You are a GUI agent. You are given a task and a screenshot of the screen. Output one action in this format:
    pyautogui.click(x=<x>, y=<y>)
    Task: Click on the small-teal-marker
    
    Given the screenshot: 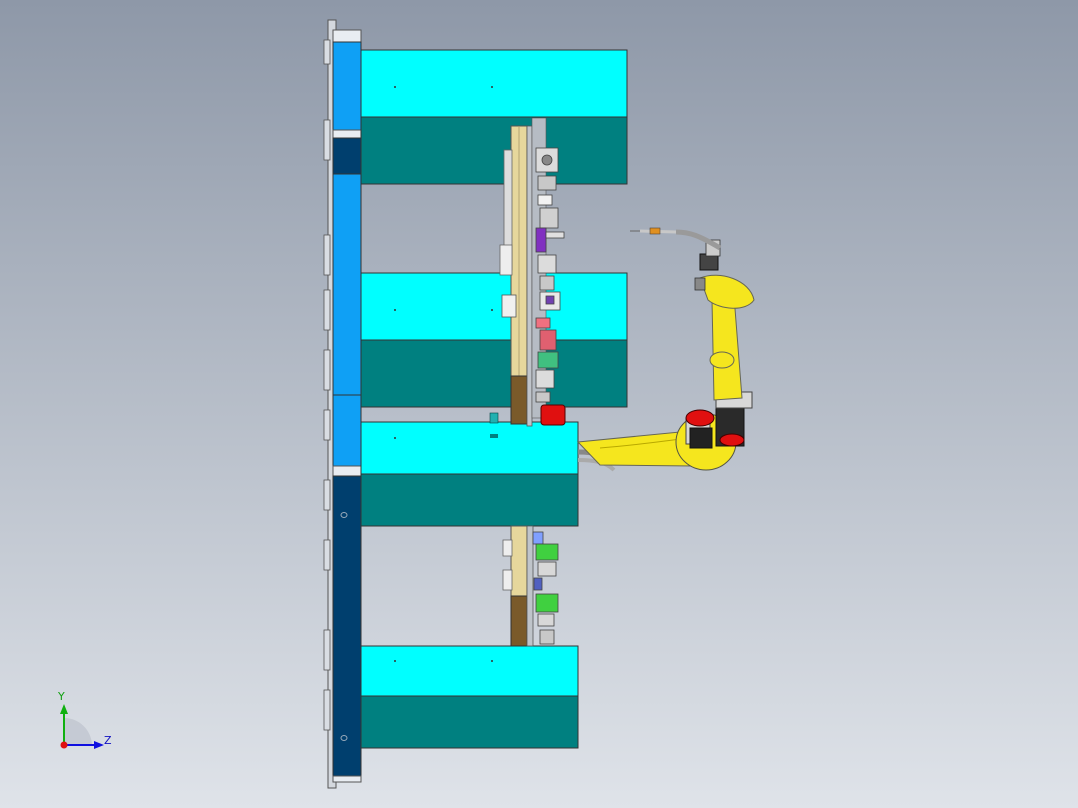 What is the action you would take?
    pyautogui.click(x=494, y=418)
    